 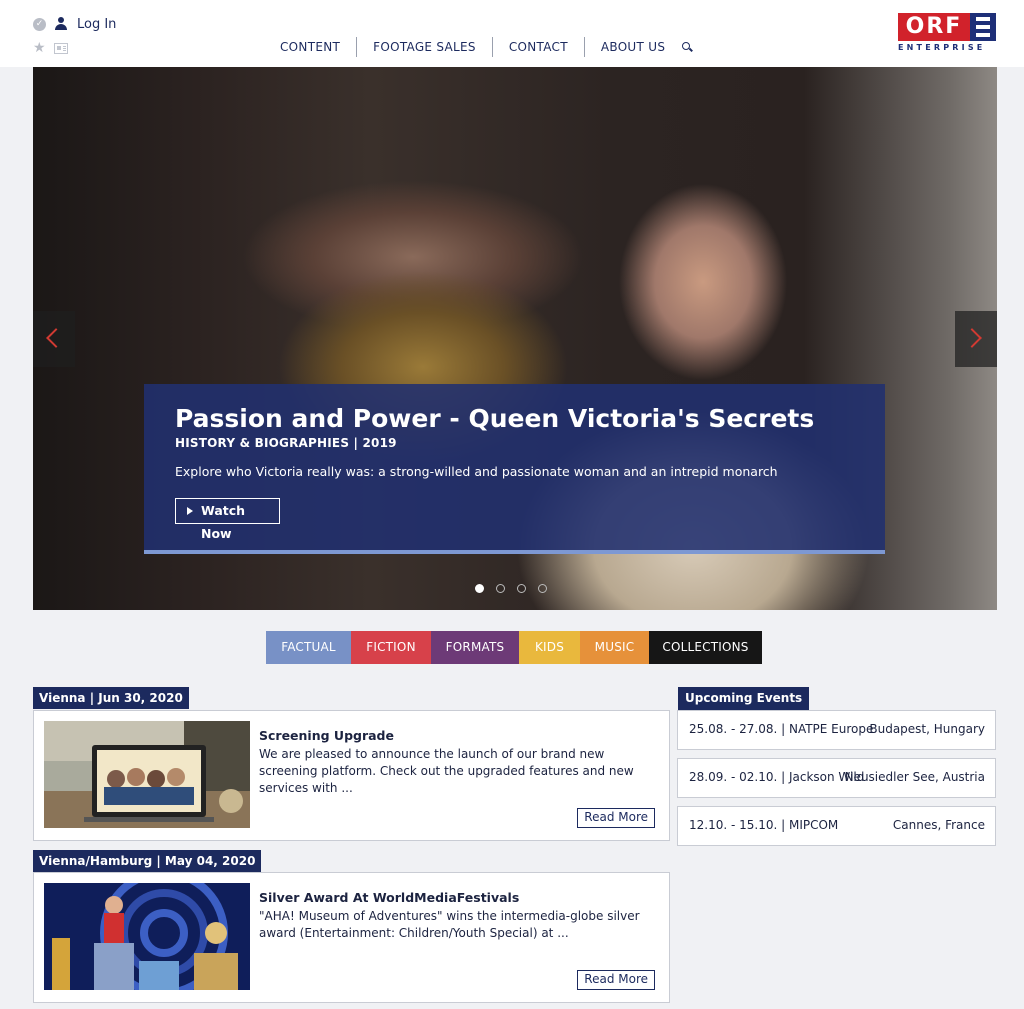 I want to click on nav-content: CONTENT, so click(x=311, y=47).